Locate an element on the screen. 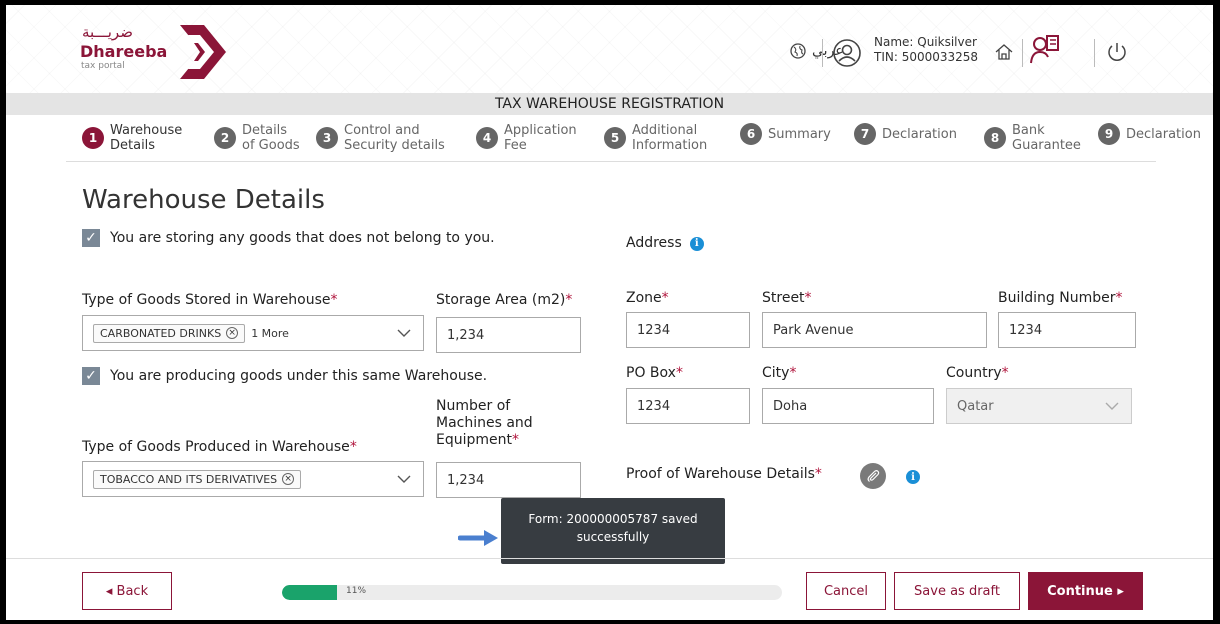 The width and height of the screenshot is (1220, 624). proof-label: Proof of Warehouse Details* is located at coordinates (724, 474).